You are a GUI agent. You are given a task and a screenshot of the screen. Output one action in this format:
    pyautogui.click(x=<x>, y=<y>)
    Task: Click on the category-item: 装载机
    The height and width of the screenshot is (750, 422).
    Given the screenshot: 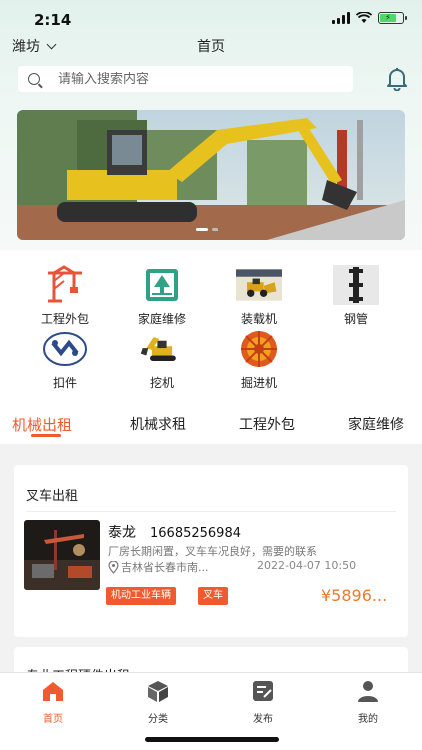 What is the action you would take?
    pyautogui.click(x=259, y=295)
    